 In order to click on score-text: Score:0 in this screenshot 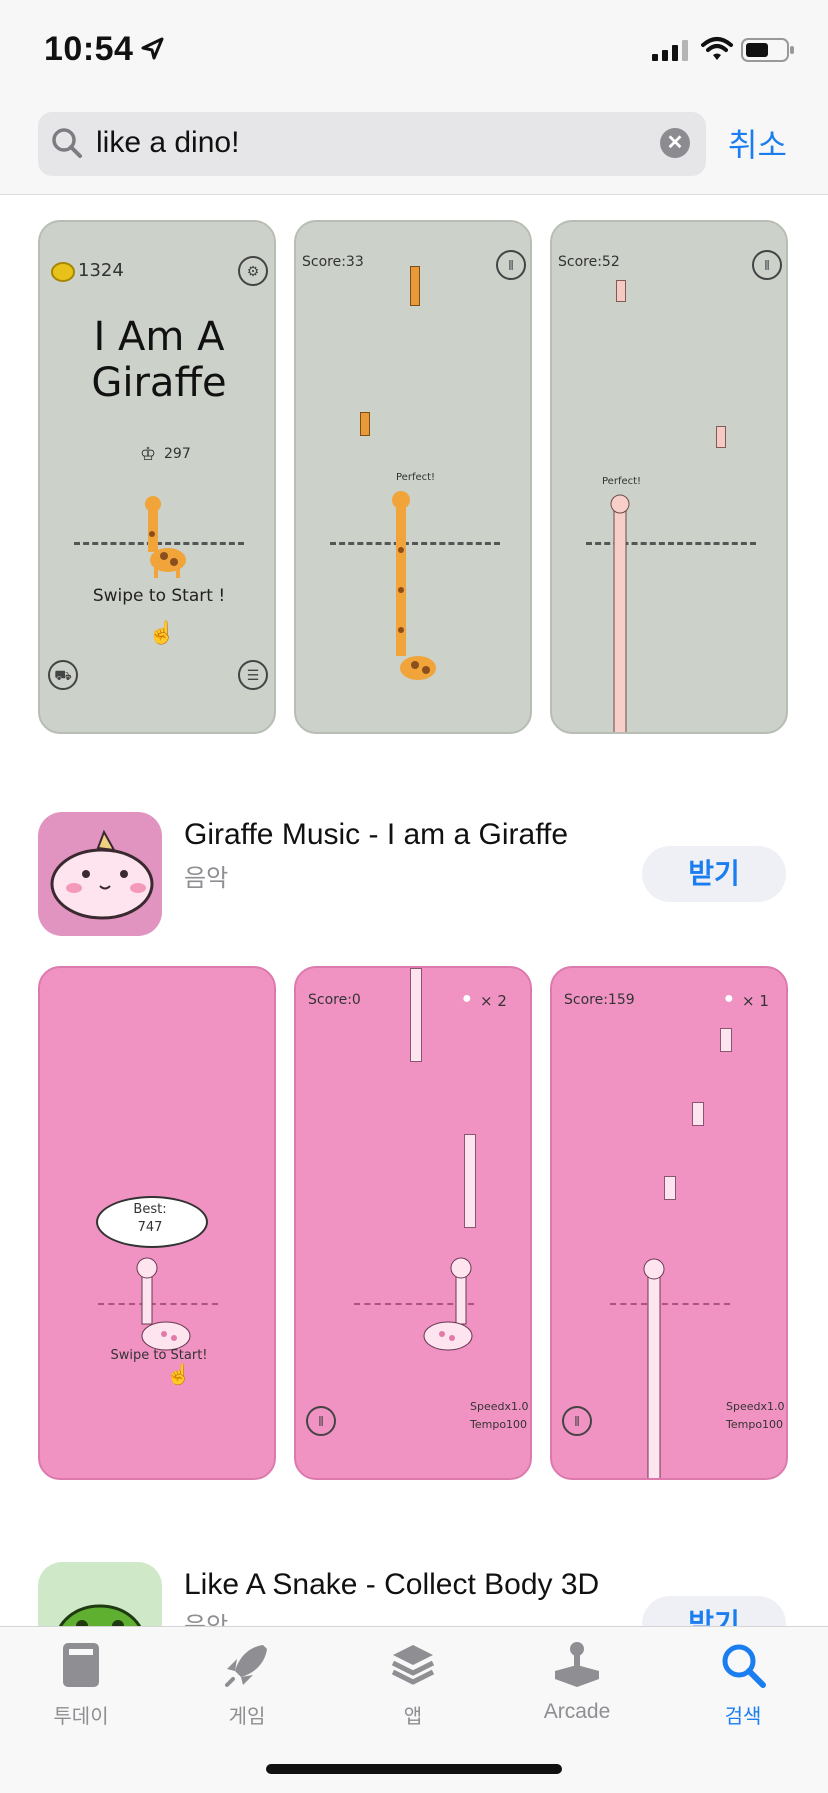, I will do `click(334, 1000)`.